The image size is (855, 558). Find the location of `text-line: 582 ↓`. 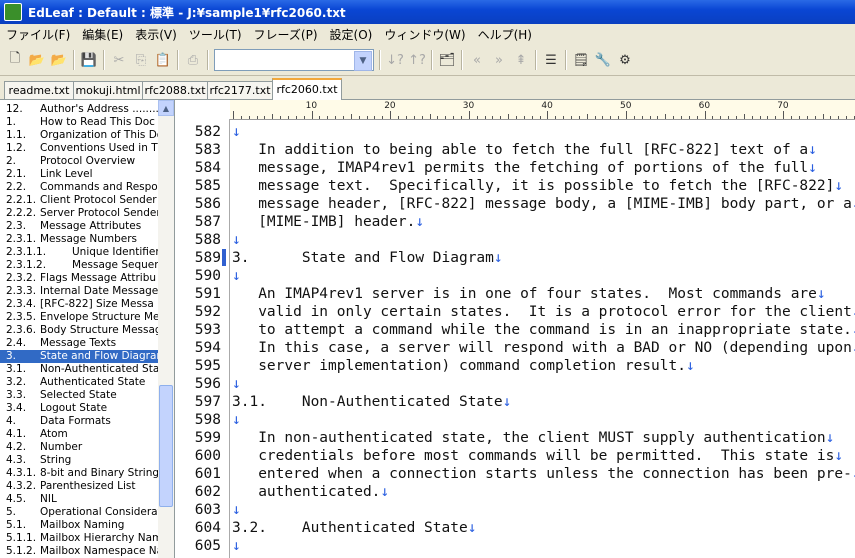

text-line: 582 ↓ is located at coordinates (515, 132).